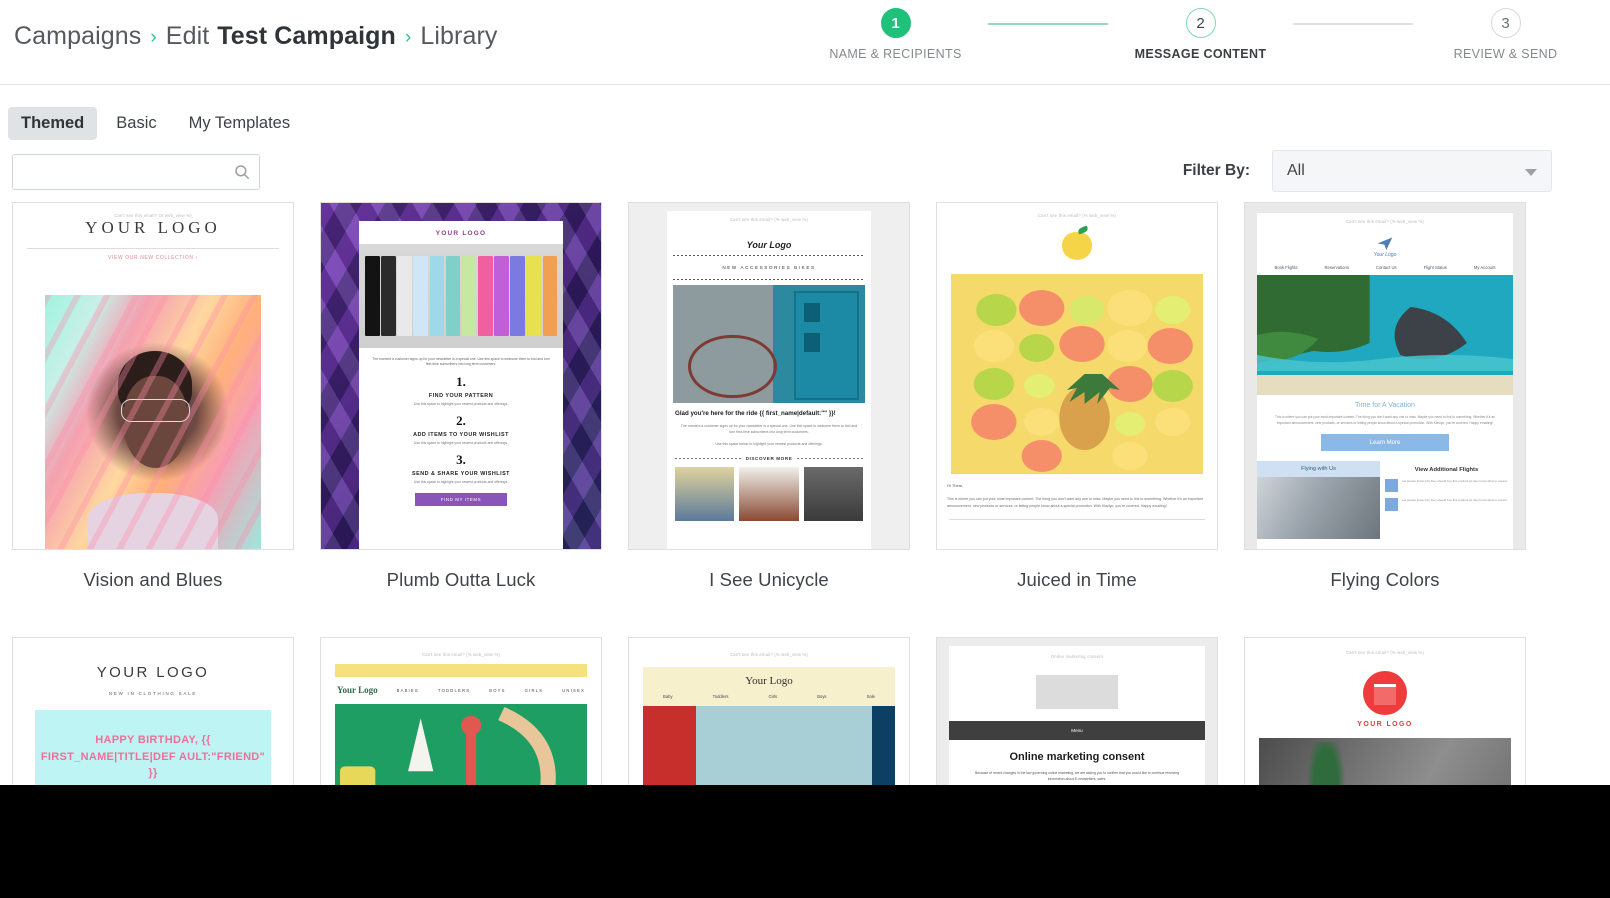 This screenshot has height=898, width=1610. What do you see at coordinates (769, 654) in the screenshot?
I see `r2c-preheader: Can't see this email? {% web_view %}` at bounding box center [769, 654].